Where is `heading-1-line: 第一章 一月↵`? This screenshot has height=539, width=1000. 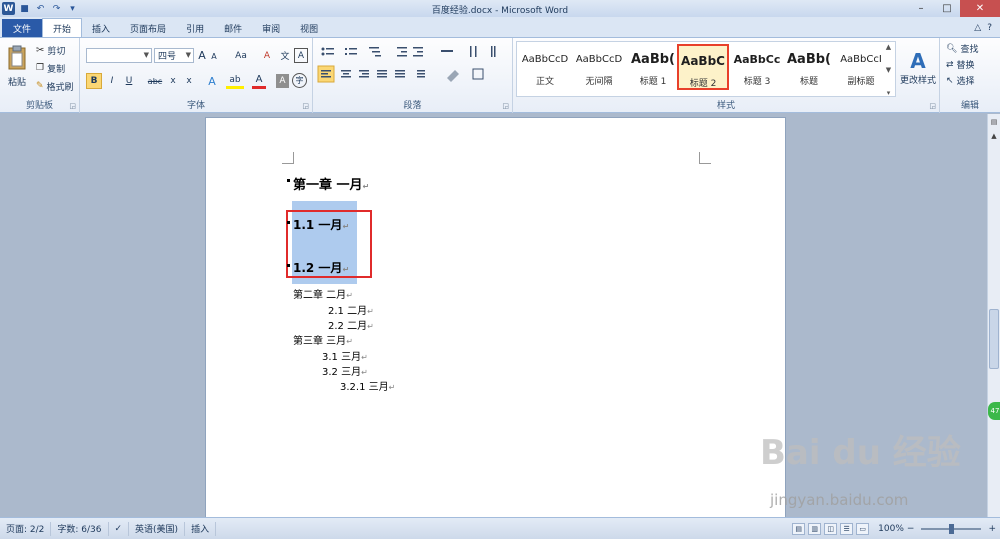 heading-1-line: 第一章 一月↵ is located at coordinates (331, 183).